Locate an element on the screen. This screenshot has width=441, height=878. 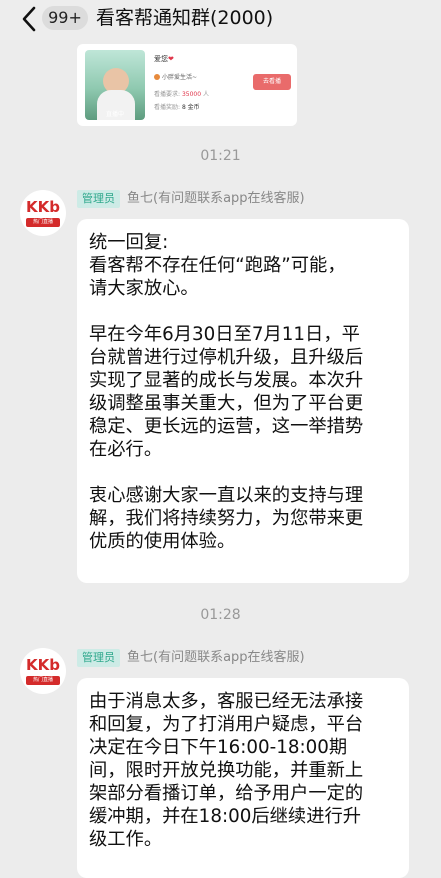
message-paragraph: 统一回复: 看客帮不存在任何“跑路”可能， 请大家放心。 is located at coordinates (217, 265).